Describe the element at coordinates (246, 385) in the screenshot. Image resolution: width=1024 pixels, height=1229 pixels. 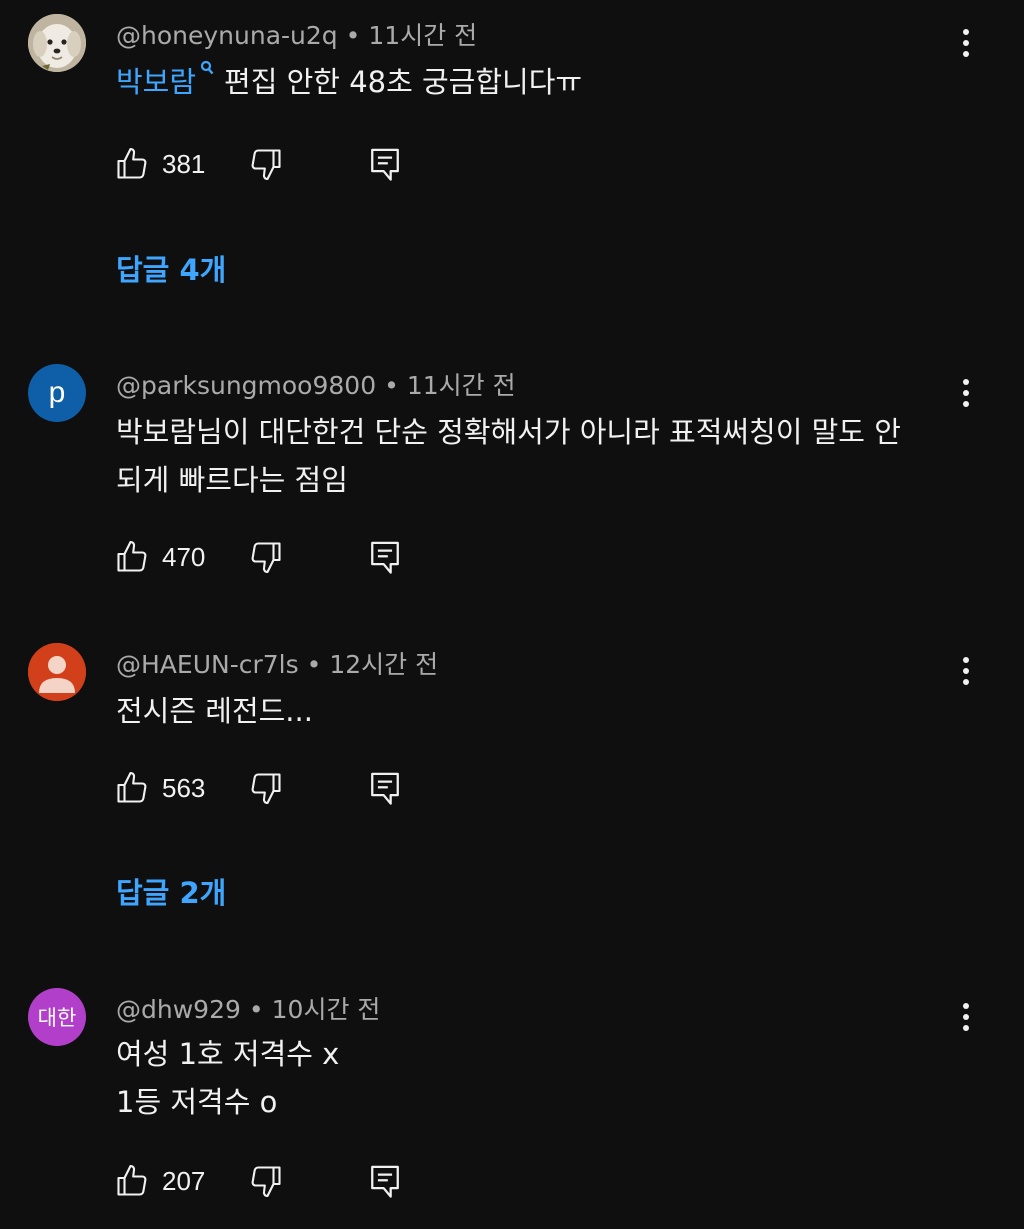
I see `author-handle: @parksungmoo9800` at that location.